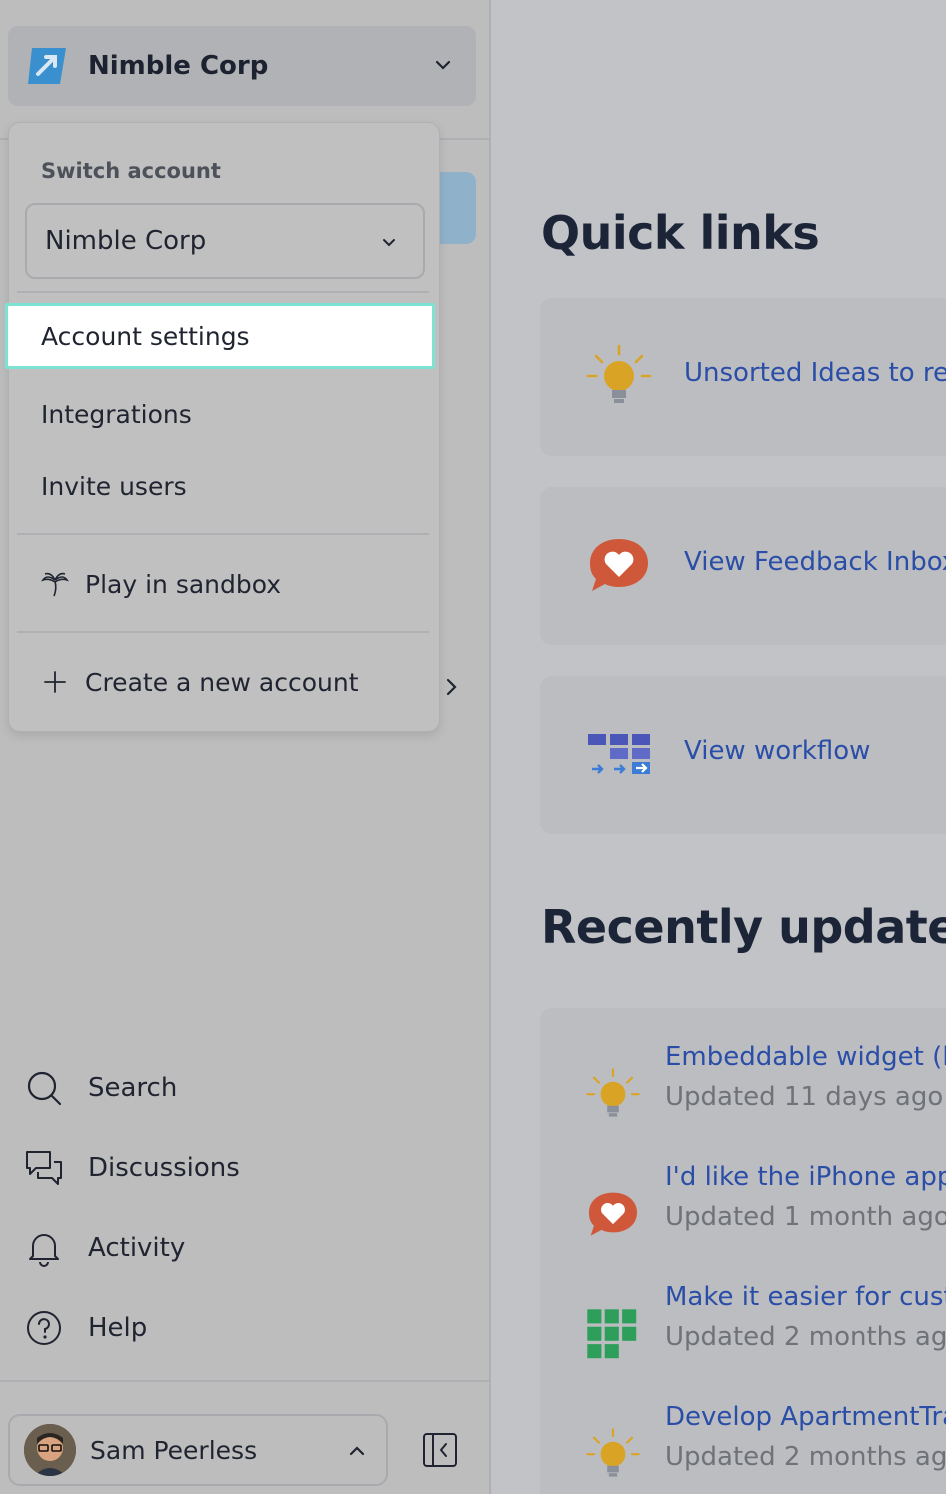 The height and width of the screenshot is (1494, 946). Describe the element at coordinates (222, 682) in the screenshot. I see `menu-item-label: Create a new account` at that location.